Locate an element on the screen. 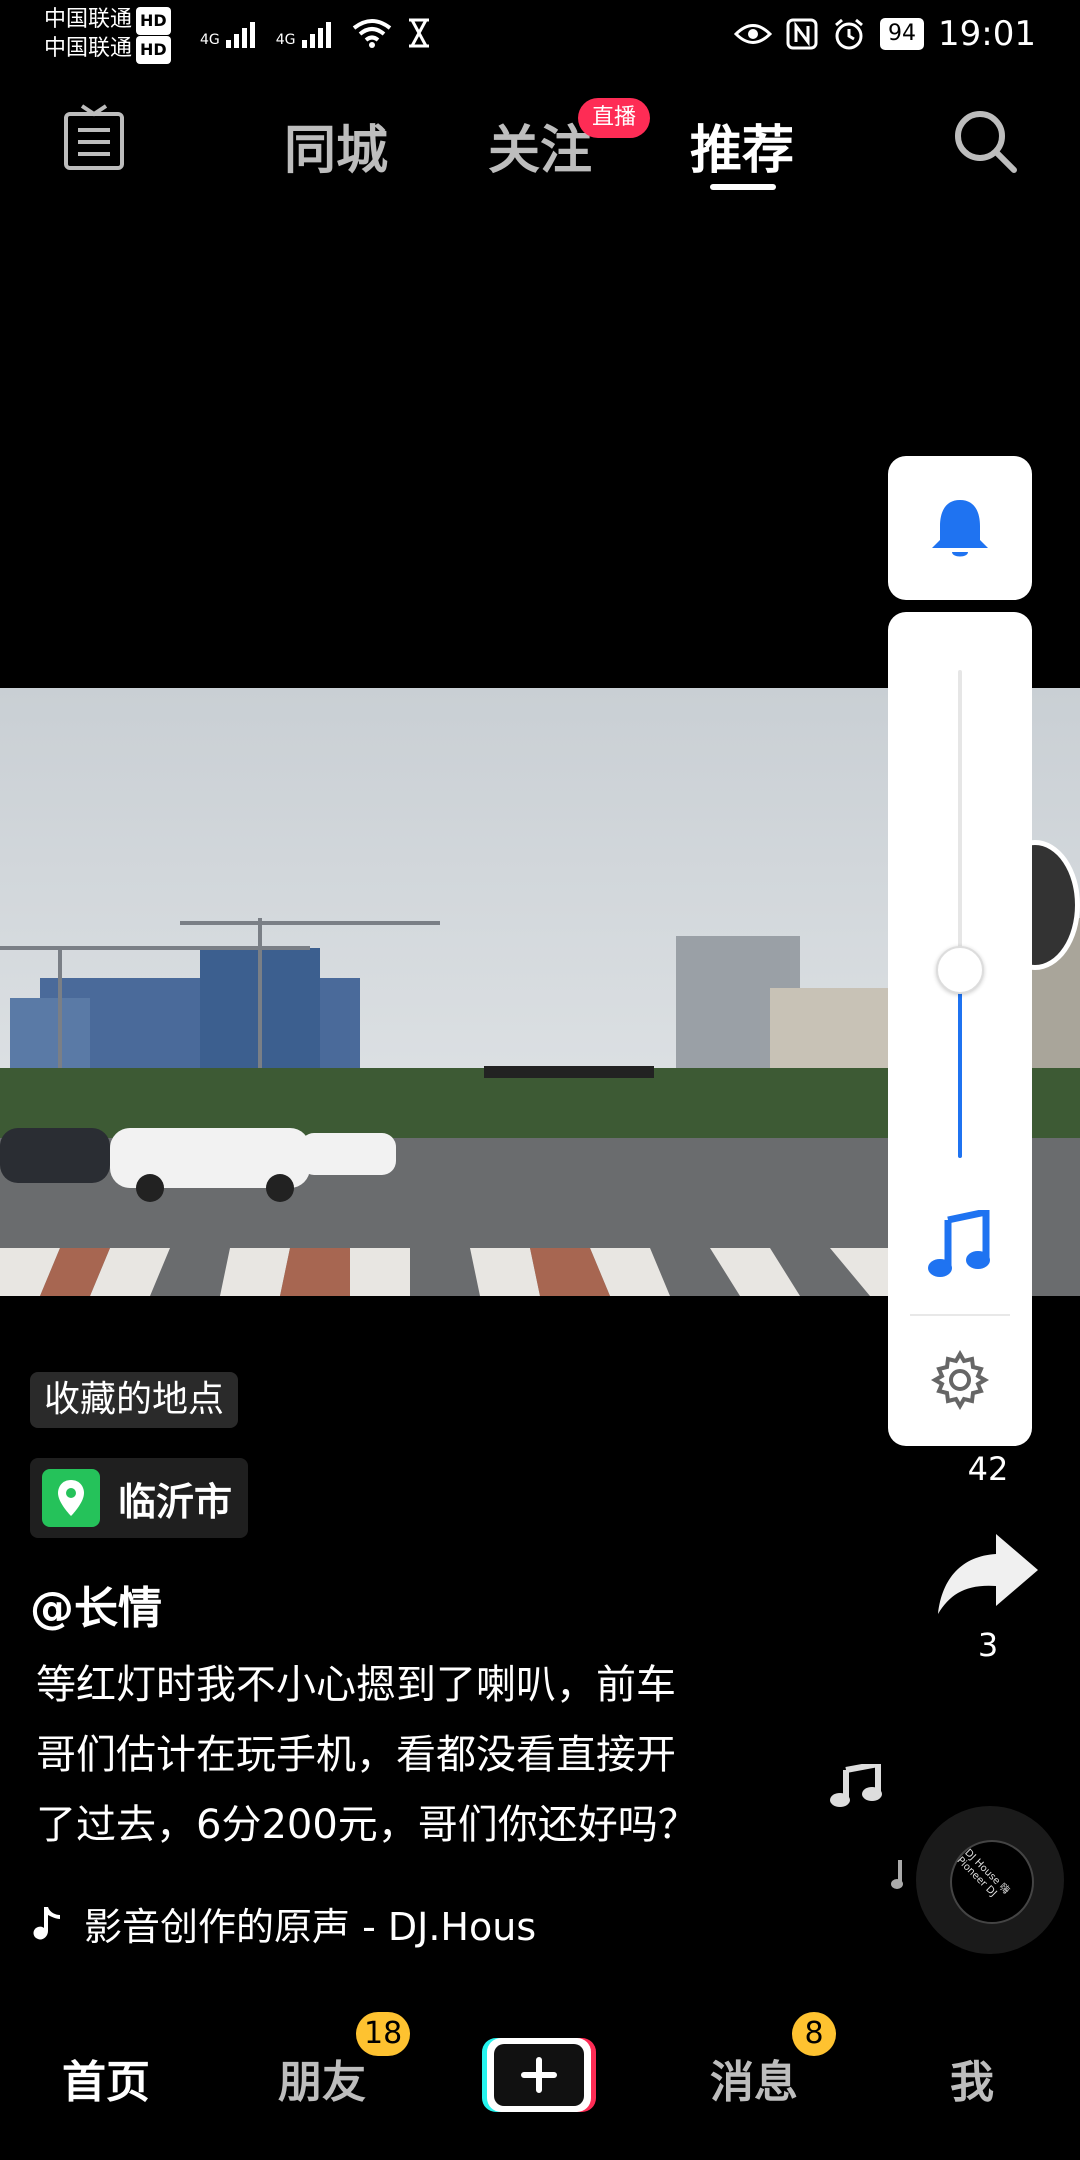 This screenshot has width=1080, height=2160. status-right: 94 19:01 is located at coordinates (885, 34).